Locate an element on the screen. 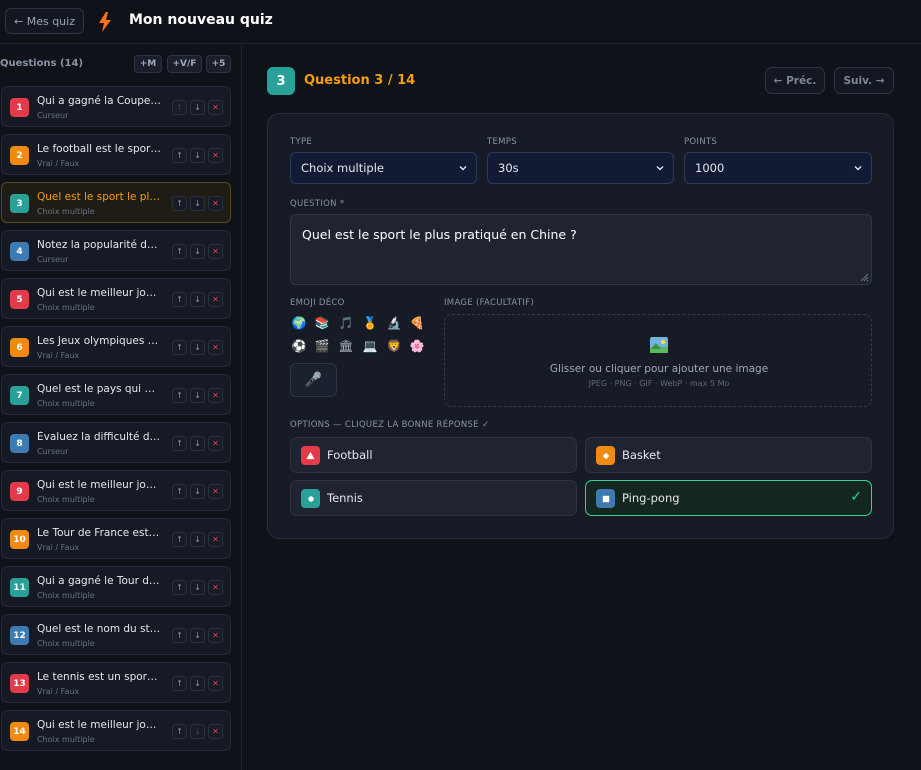 This screenshot has height=770, width=921. top-bar: ← Mes quiz Mon nouveau quiz is located at coordinates (460, 22).